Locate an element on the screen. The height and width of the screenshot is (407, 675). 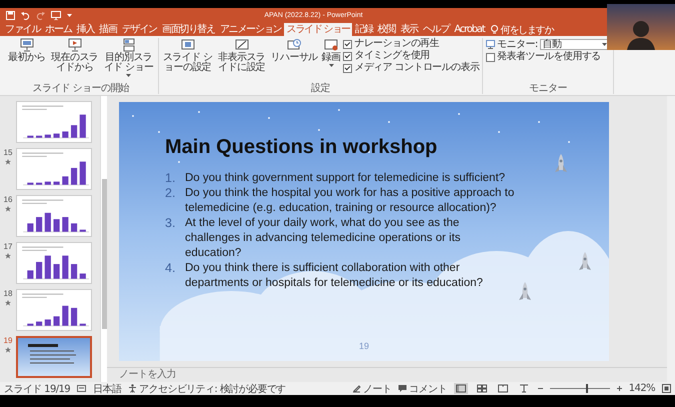
save-icon is located at coordinates (10, 15).